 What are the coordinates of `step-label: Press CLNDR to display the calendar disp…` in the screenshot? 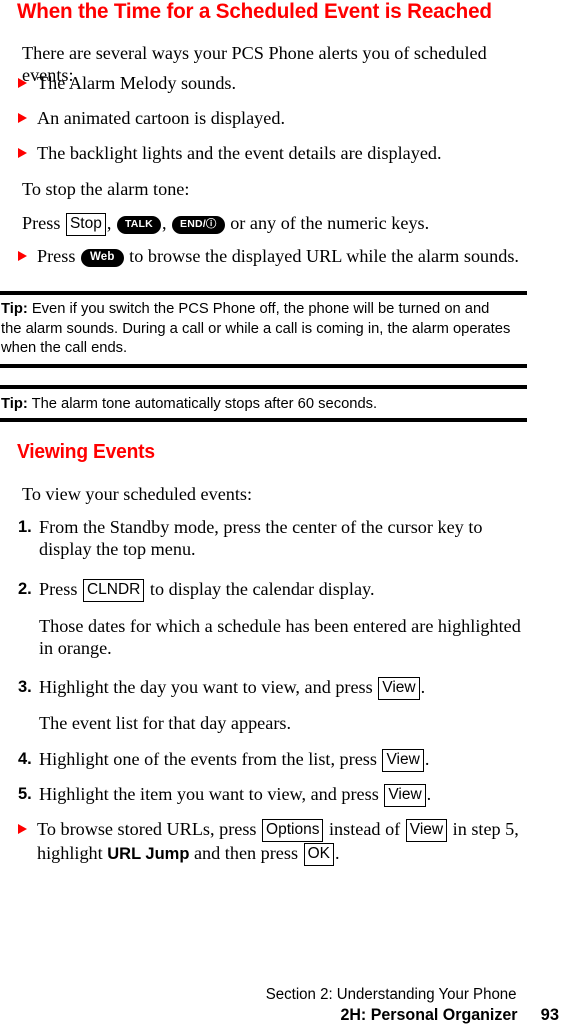 It's located at (288, 590).